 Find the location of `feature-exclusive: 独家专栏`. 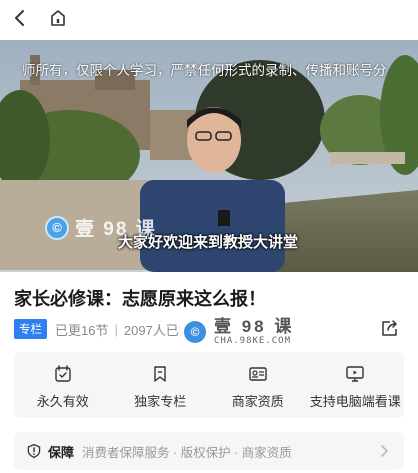

feature-exclusive: 独家专栏 is located at coordinates (161, 385).